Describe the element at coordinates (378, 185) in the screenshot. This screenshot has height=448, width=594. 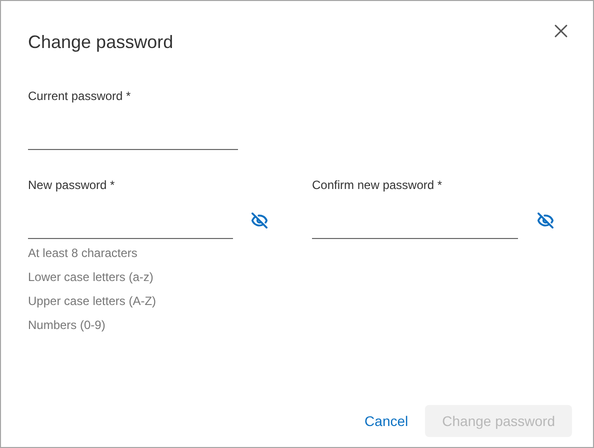
I see `field-label: Confirm new password *` at that location.